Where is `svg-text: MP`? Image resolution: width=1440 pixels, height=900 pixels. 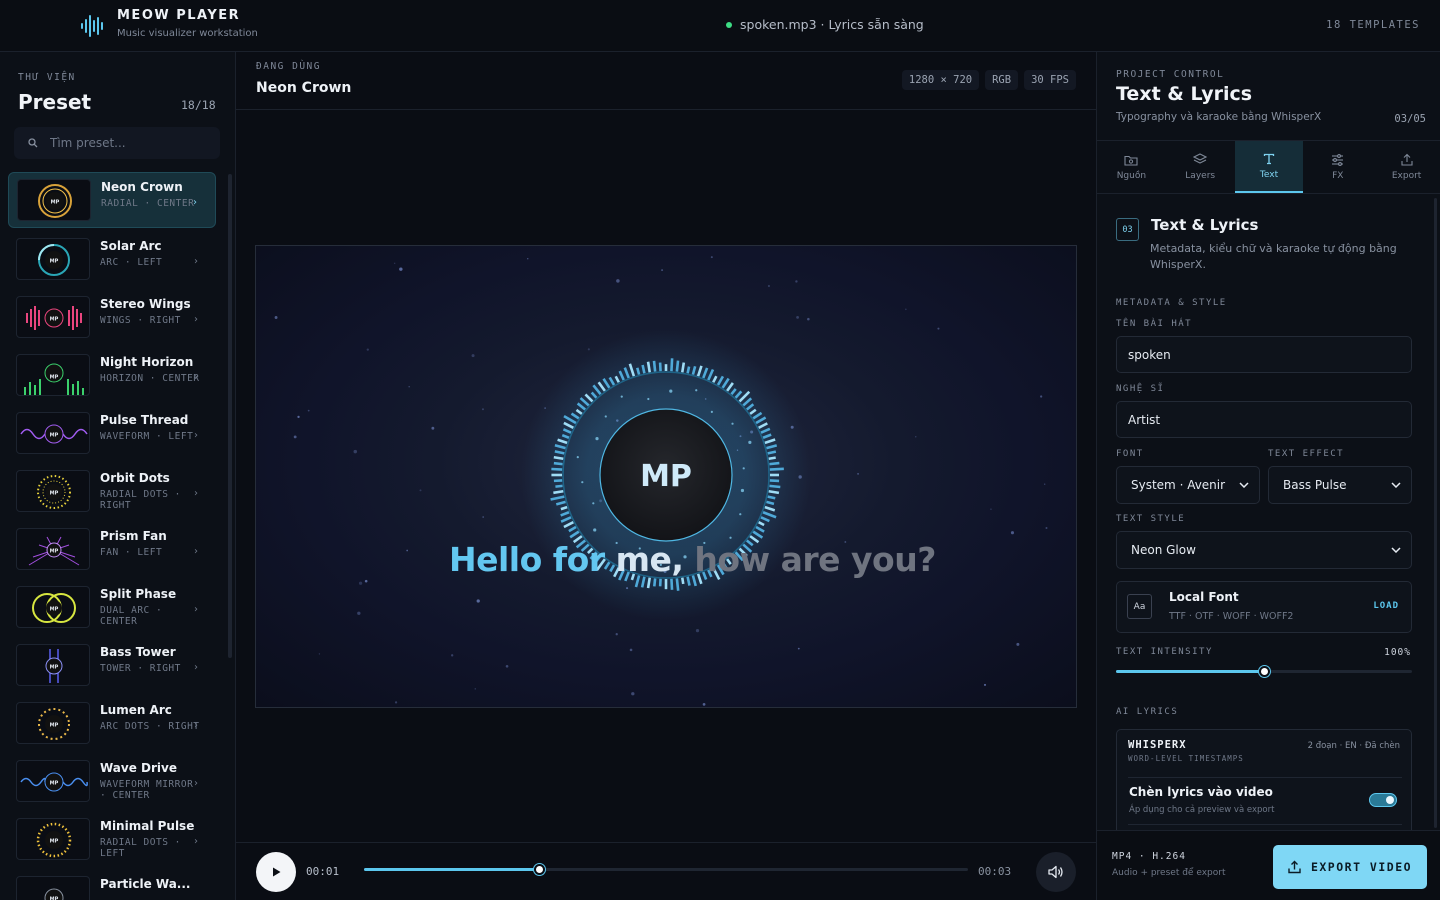
svg-text: MP is located at coordinates (54, 378).